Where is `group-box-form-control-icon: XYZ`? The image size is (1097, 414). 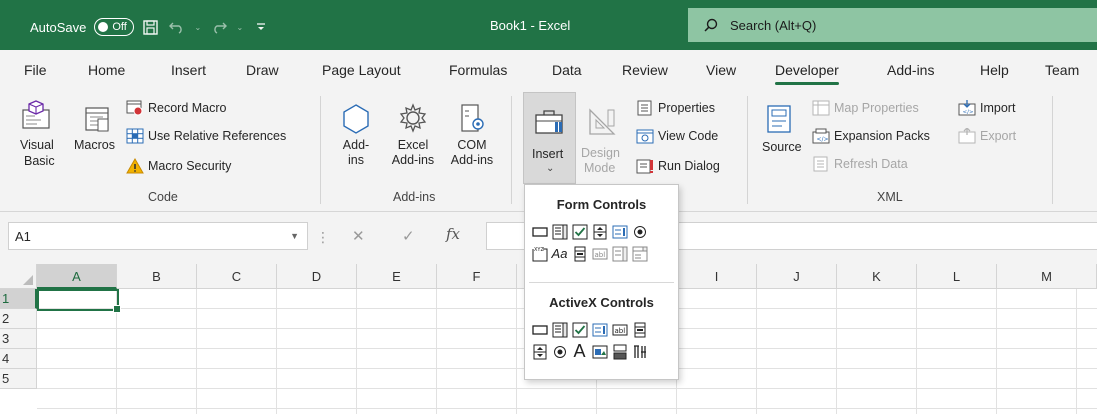 group-box-form-control-icon: XYZ is located at coordinates (539, 253).